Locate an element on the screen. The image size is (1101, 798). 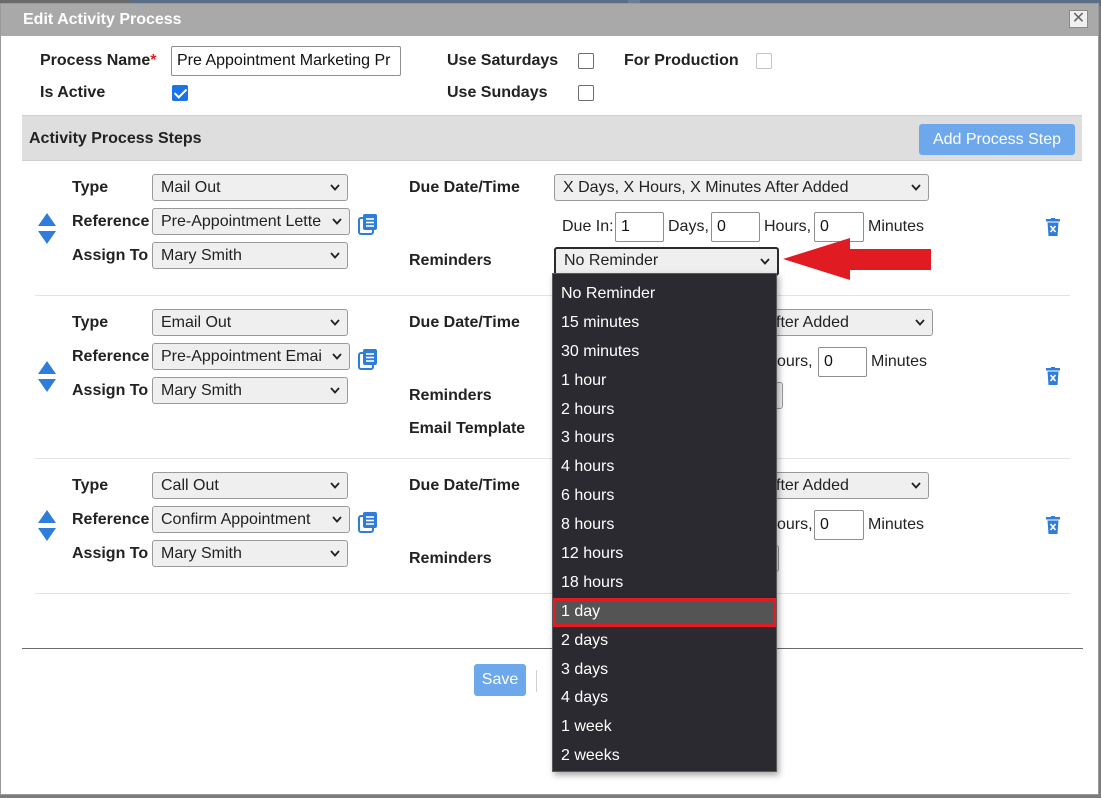
use-sundays-label: Use Sundays is located at coordinates (497, 92).